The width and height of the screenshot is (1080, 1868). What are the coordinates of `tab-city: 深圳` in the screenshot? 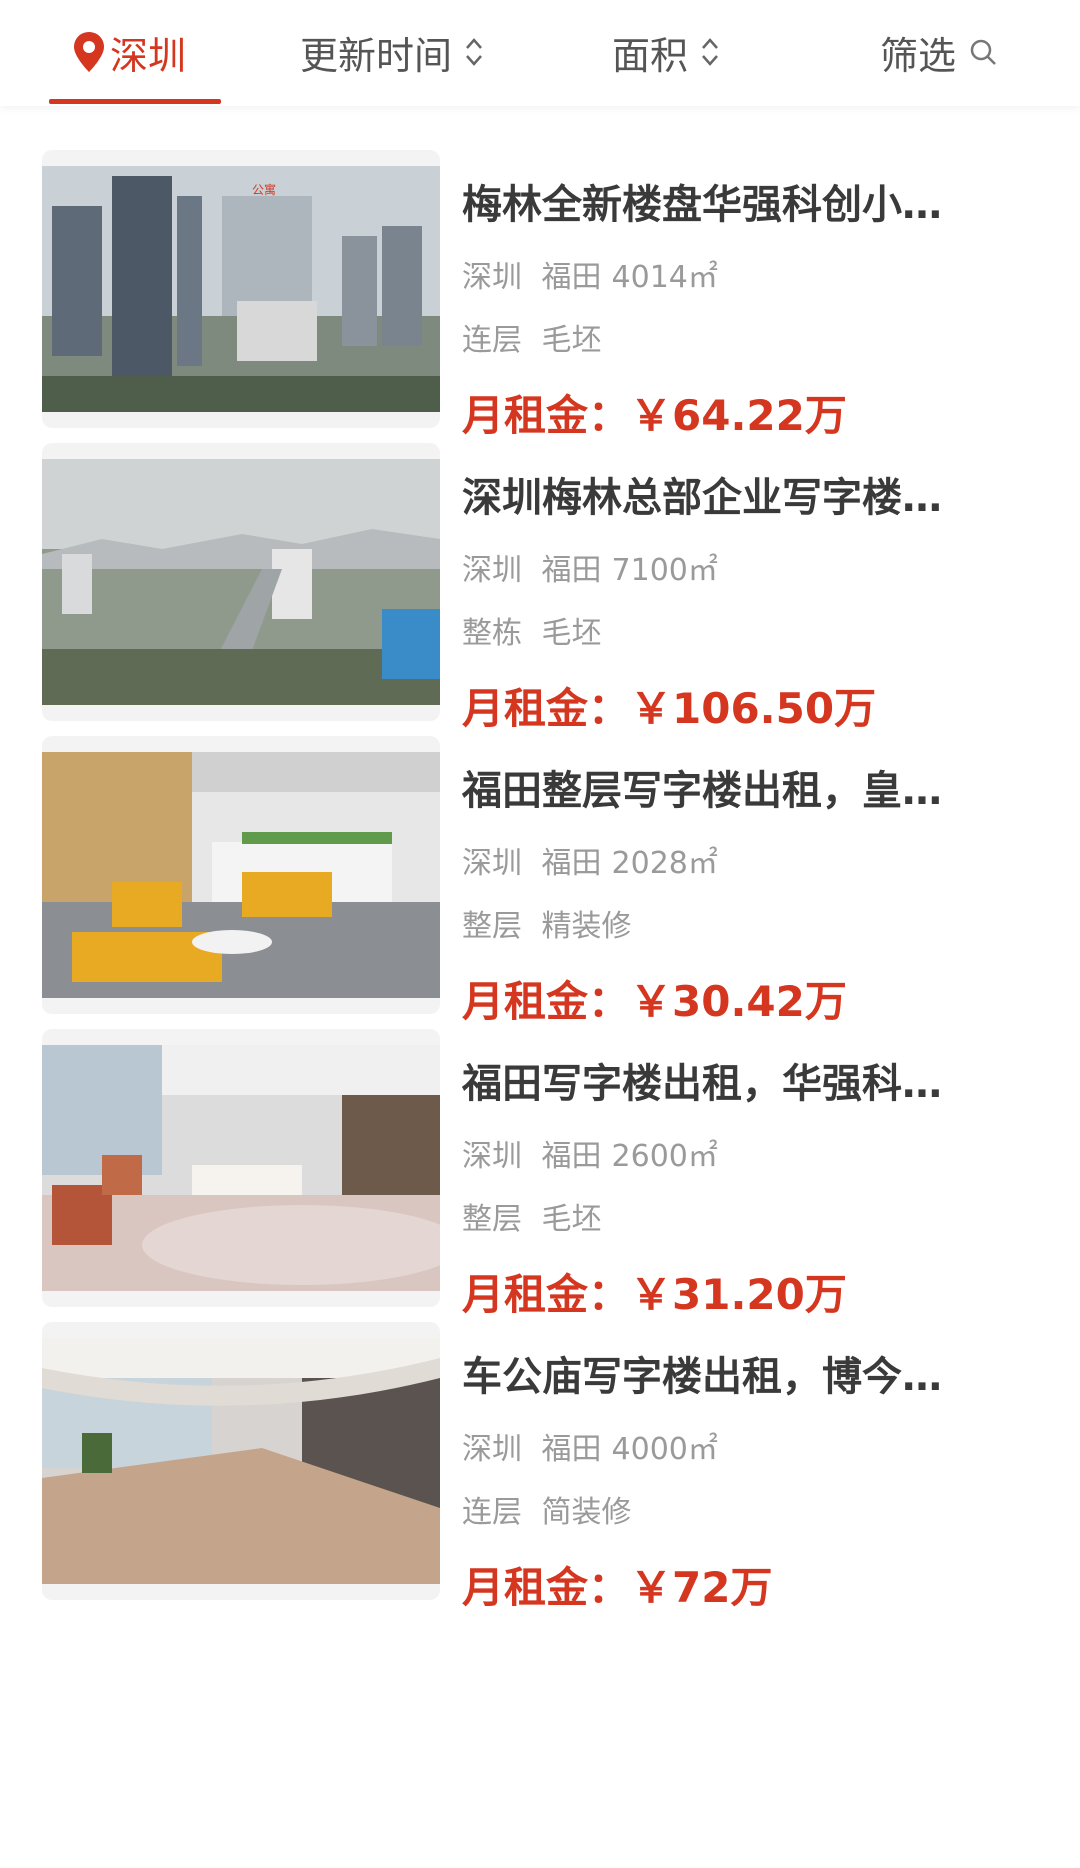 It's located at (129, 52).